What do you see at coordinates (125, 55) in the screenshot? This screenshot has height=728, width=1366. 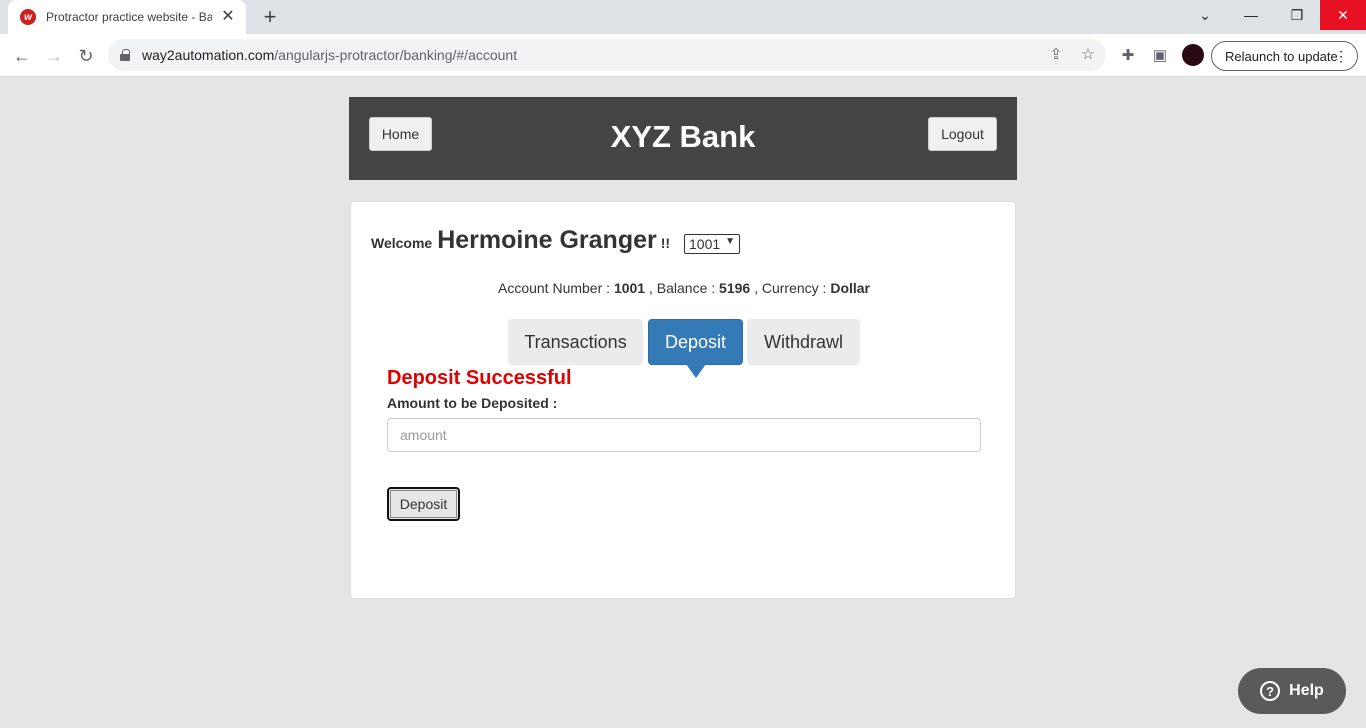 I see `lock-icon` at bounding box center [125, 55].